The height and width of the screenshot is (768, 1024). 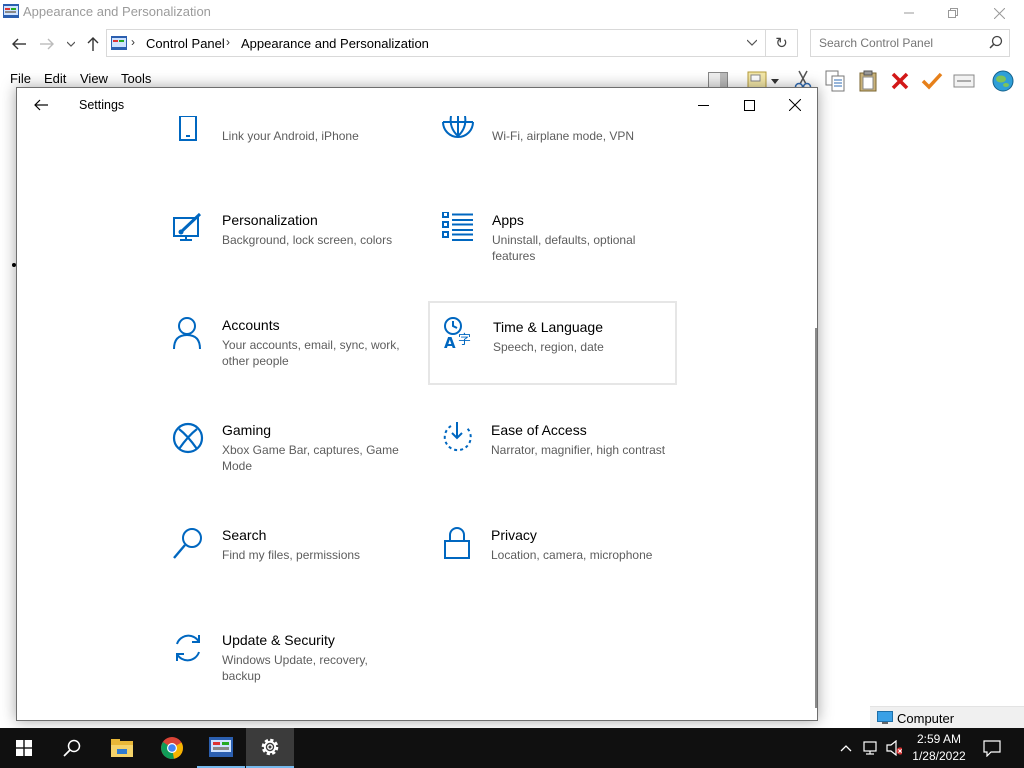 What do you see at coordinates (297, 164) in the screenshot?
I see `tile-phone: Link your Android, iPhone` at bounding box center [297, 164].